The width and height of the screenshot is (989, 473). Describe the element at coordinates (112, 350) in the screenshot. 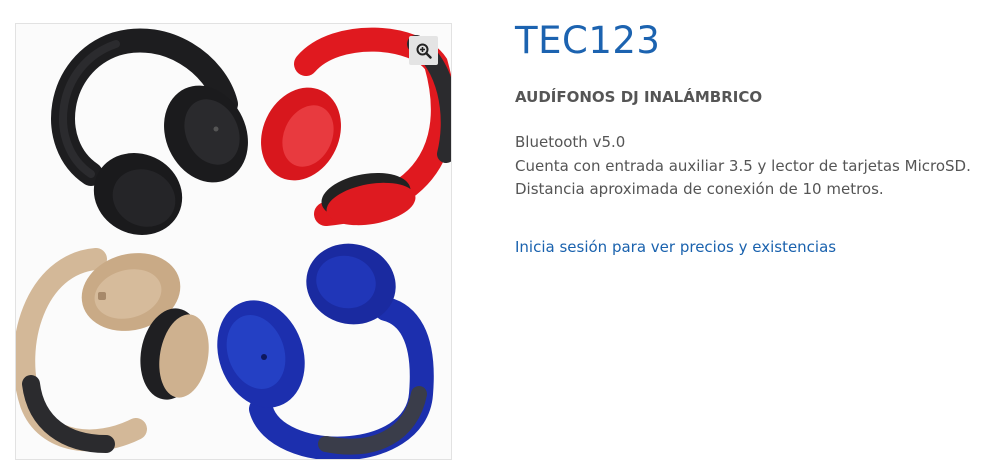

I see `gold-headphones` at that location.